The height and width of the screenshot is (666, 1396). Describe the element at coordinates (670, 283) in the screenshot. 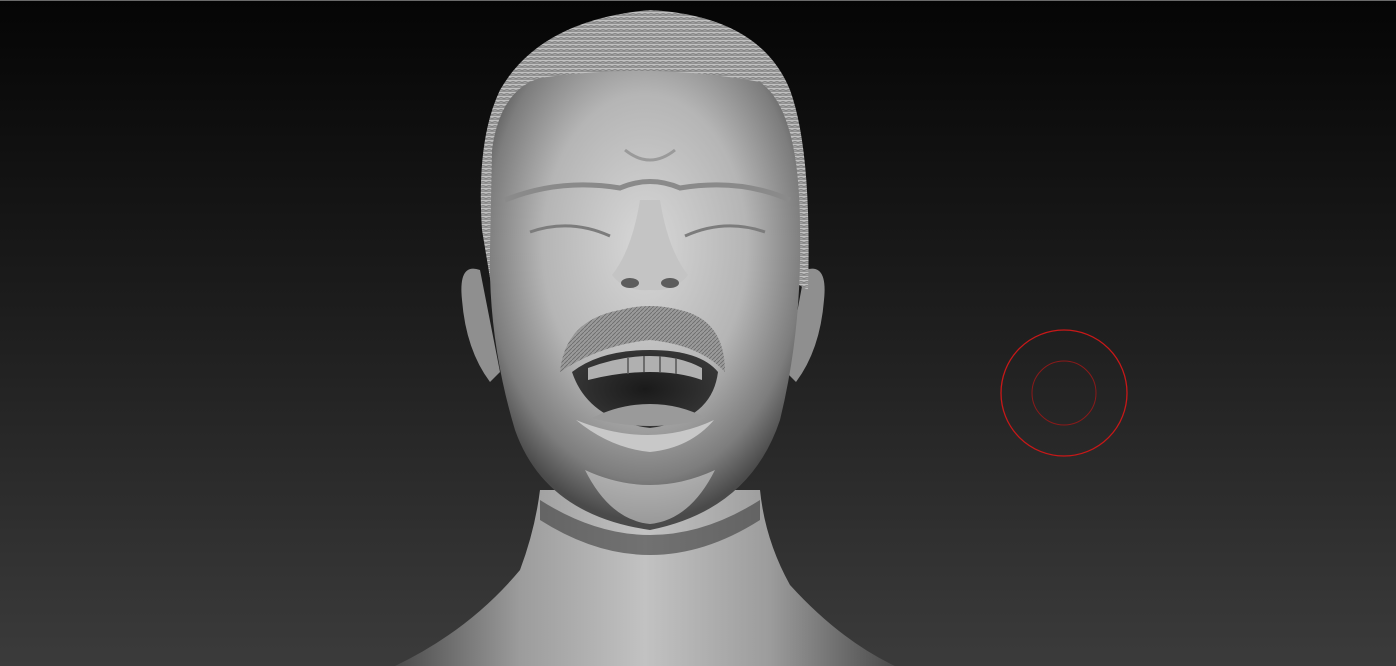

I see `model-nostril-right` at that location.